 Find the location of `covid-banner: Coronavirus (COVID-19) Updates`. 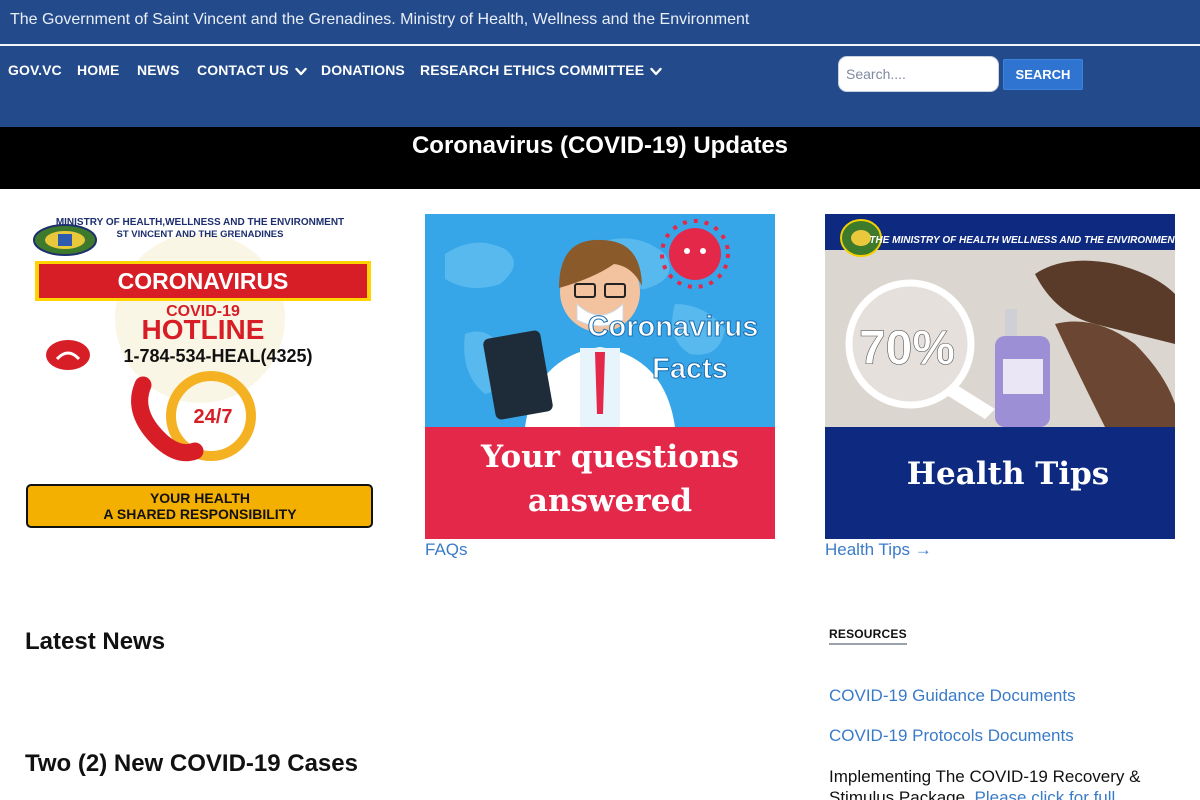

covid-banner: Coronavirus (COVID-19) Updates is located at coordinates (600, 158).